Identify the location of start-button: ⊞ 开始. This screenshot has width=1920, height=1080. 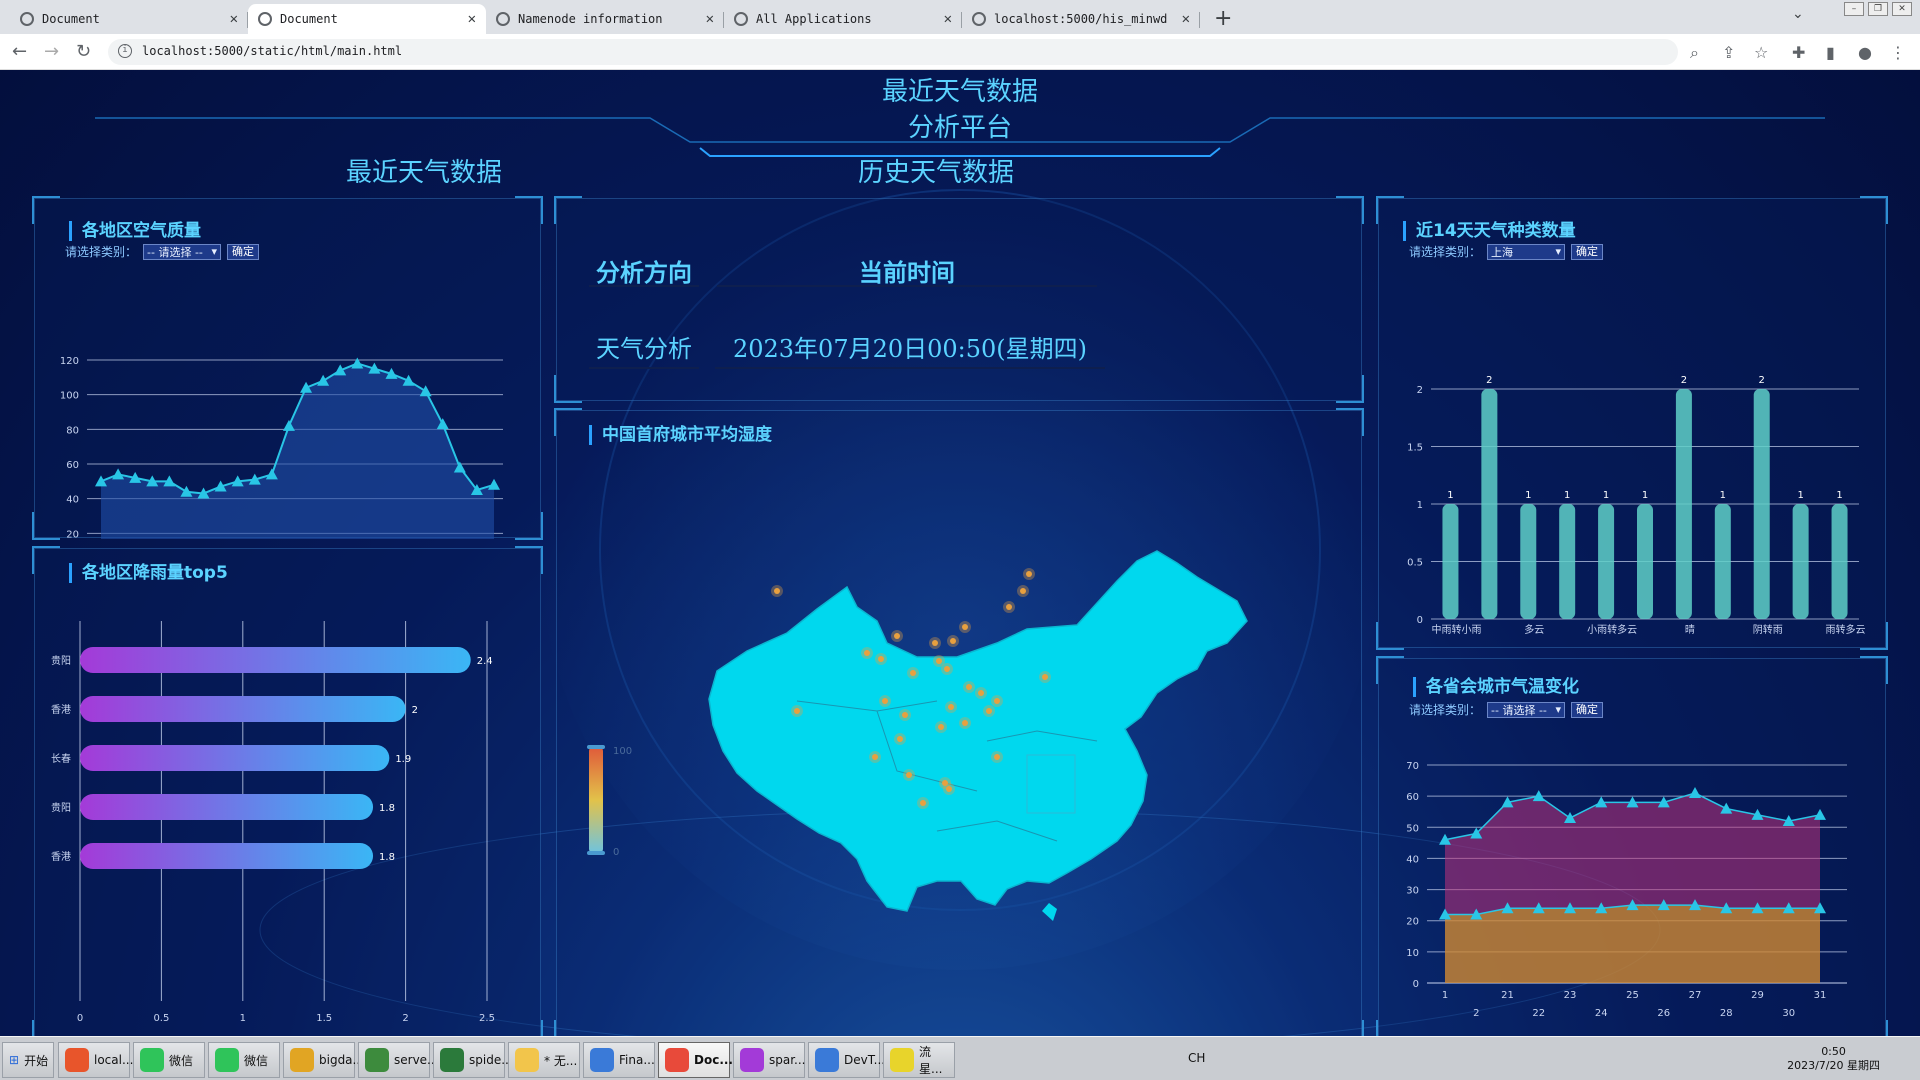
(28, 1060).